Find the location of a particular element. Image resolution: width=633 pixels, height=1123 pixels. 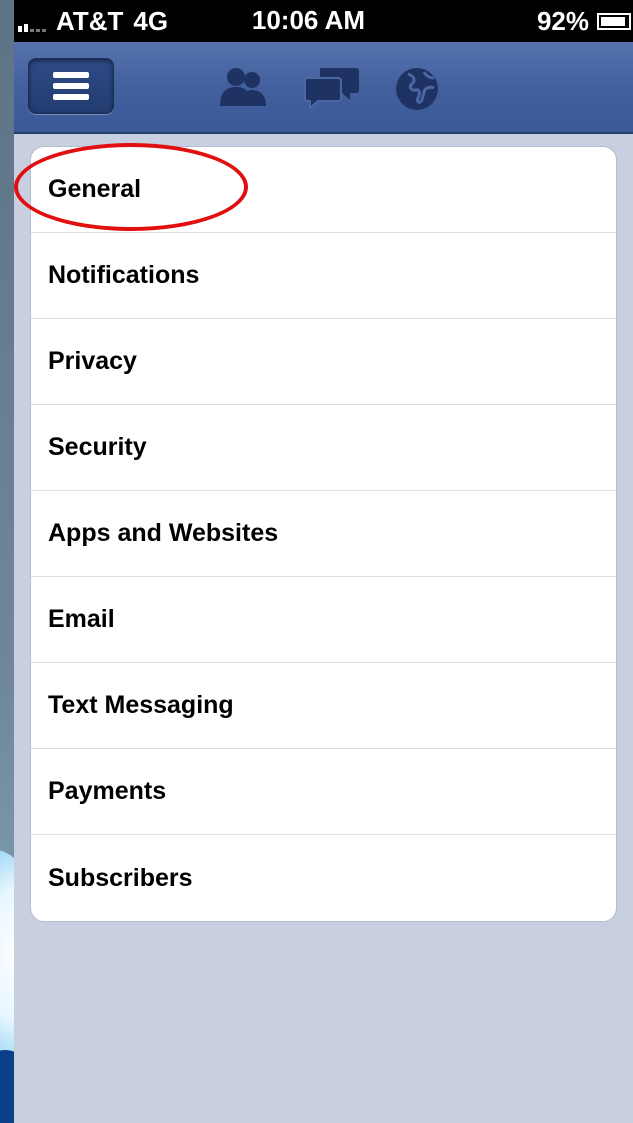

settings-item-privacy: Privacy is located at coordinates (323, 362).